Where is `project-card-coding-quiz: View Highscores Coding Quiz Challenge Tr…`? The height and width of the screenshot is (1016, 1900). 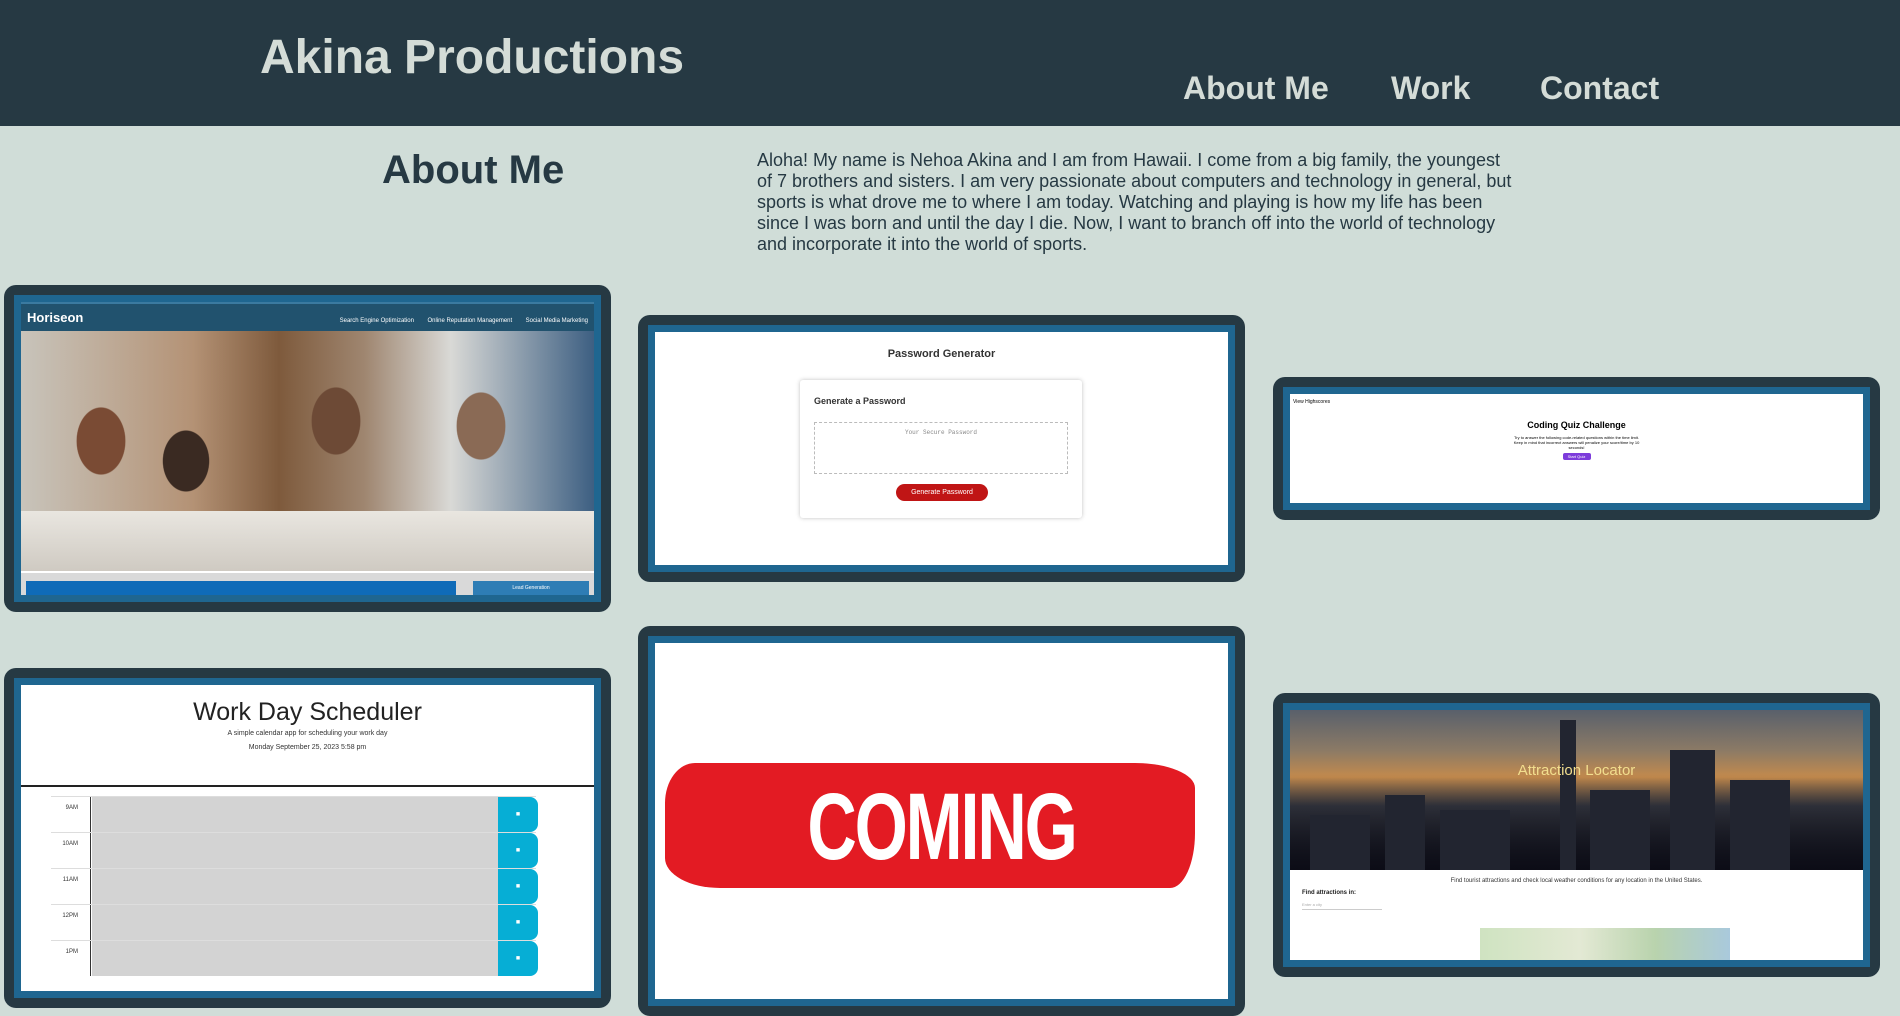
project-card-coding-quiz: View Highscores Coding Quiz Challenge Tr… is located at coordinates (1576, 448).